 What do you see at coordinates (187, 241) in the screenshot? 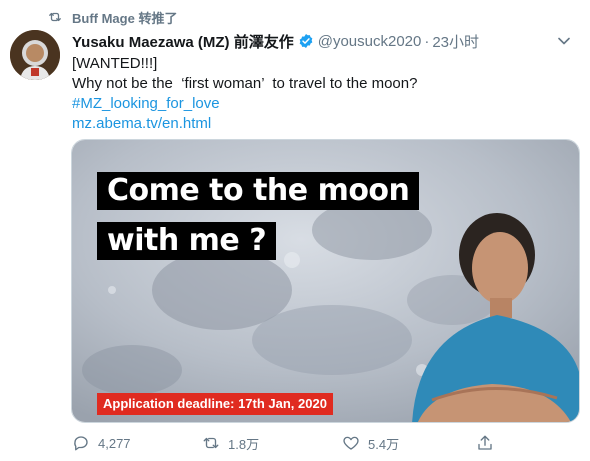
I see `media-headline-2: with me ?` at bounding box center [187, 241].